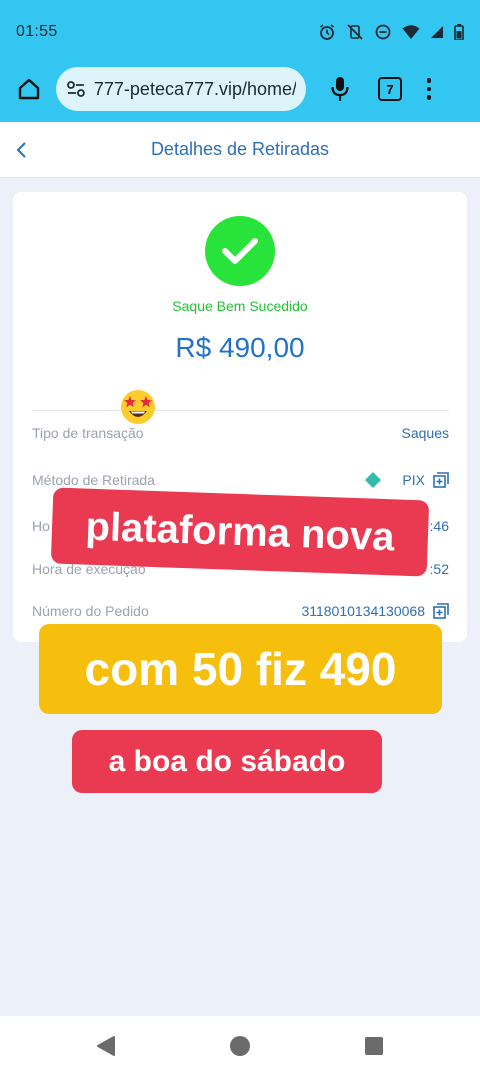 This screenshot has height=1076, width=480. I want to click on detail-row-transaction-type: Tipo de transação Saques, so click(240, 433).